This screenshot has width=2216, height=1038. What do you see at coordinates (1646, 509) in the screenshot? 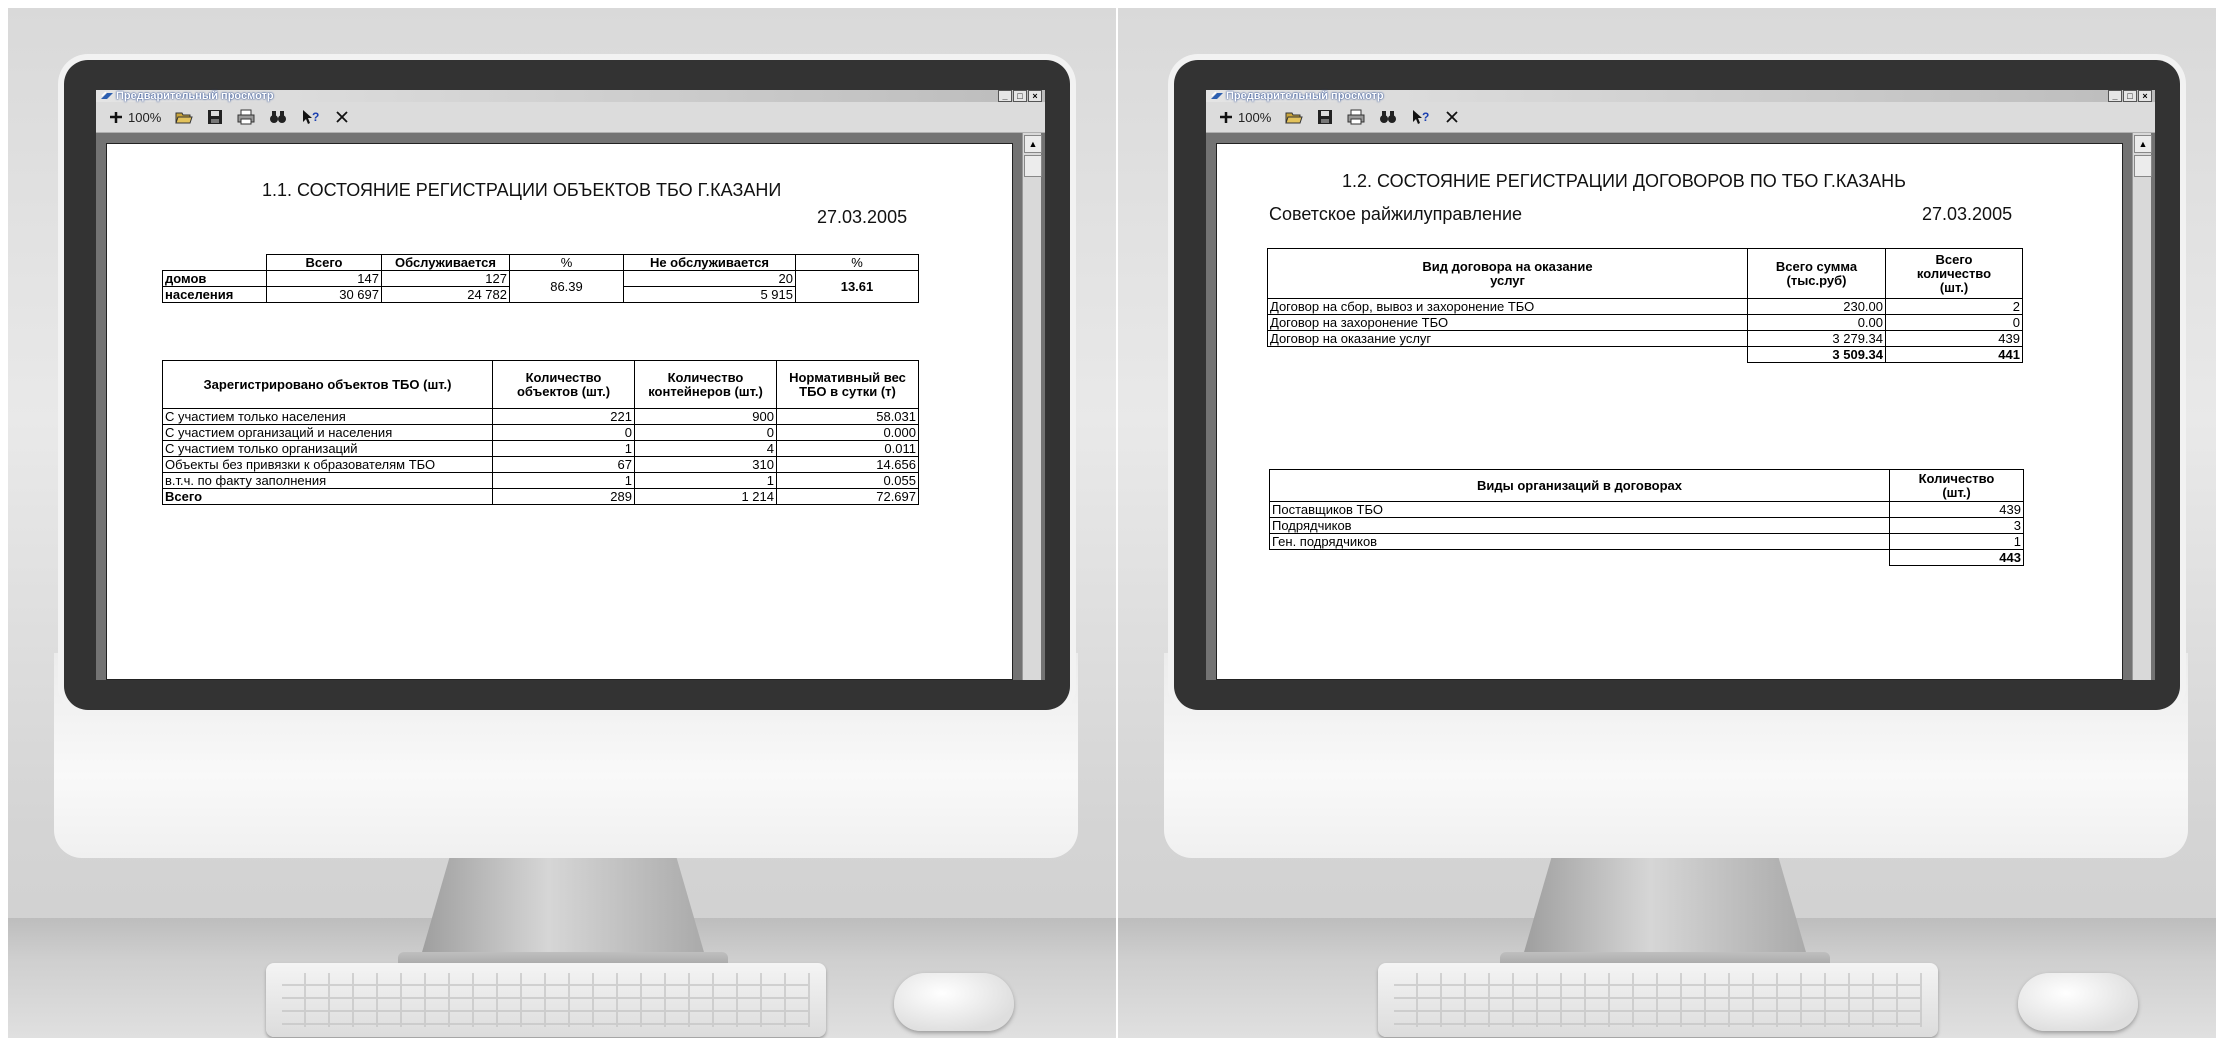
I see `table-row: Поставщиков ТБО 439` at bounding box center [1646, 509].